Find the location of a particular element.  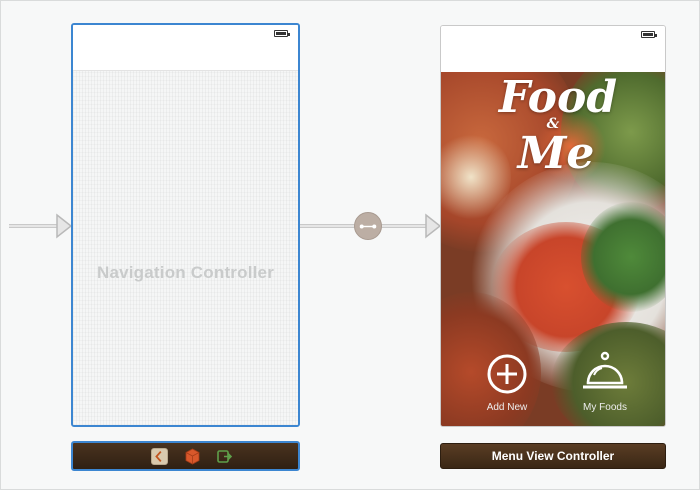

exit-icon is located at coordinates (224, 456).